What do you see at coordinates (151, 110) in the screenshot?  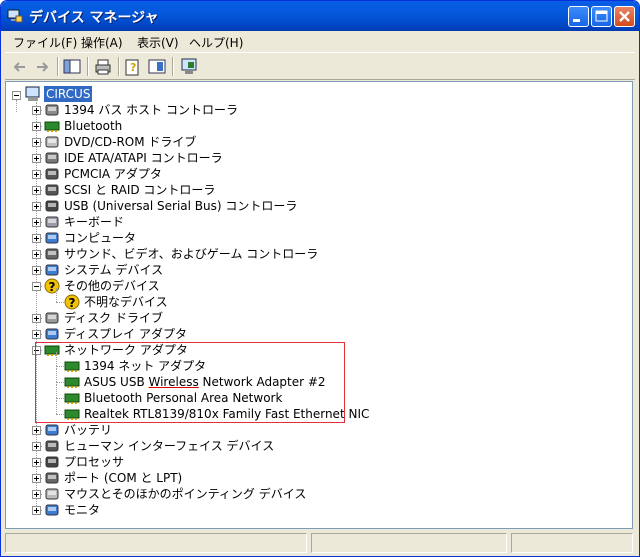 I see `tree-item-label: 1394 バス ホスト コントローラ` at bounding box center [151, 110].